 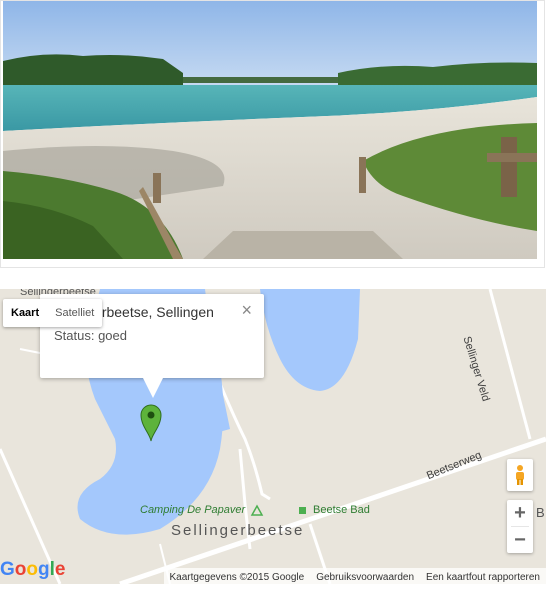 What do you see at coordinates (520, 540) in the screenshot?
I see `zoom-out-button: −` at bounding box center [520, 540].